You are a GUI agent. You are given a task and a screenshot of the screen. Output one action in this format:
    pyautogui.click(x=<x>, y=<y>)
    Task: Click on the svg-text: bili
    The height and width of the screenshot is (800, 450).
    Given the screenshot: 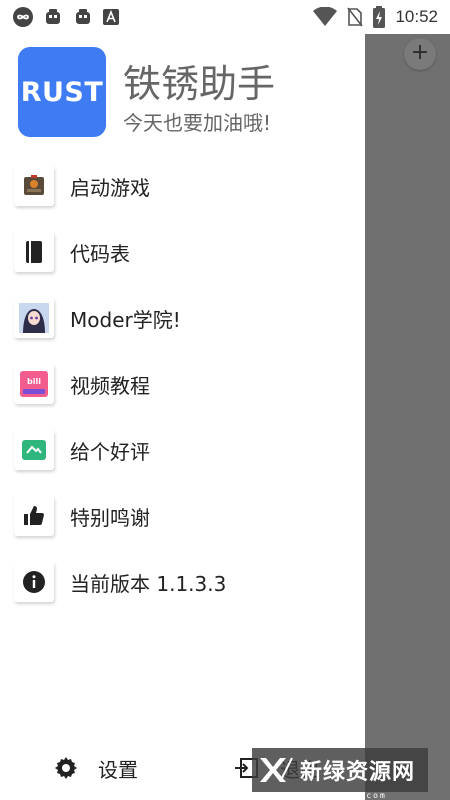 What is the action you would take?
    pyautogui.click(x=34, y=381)
    